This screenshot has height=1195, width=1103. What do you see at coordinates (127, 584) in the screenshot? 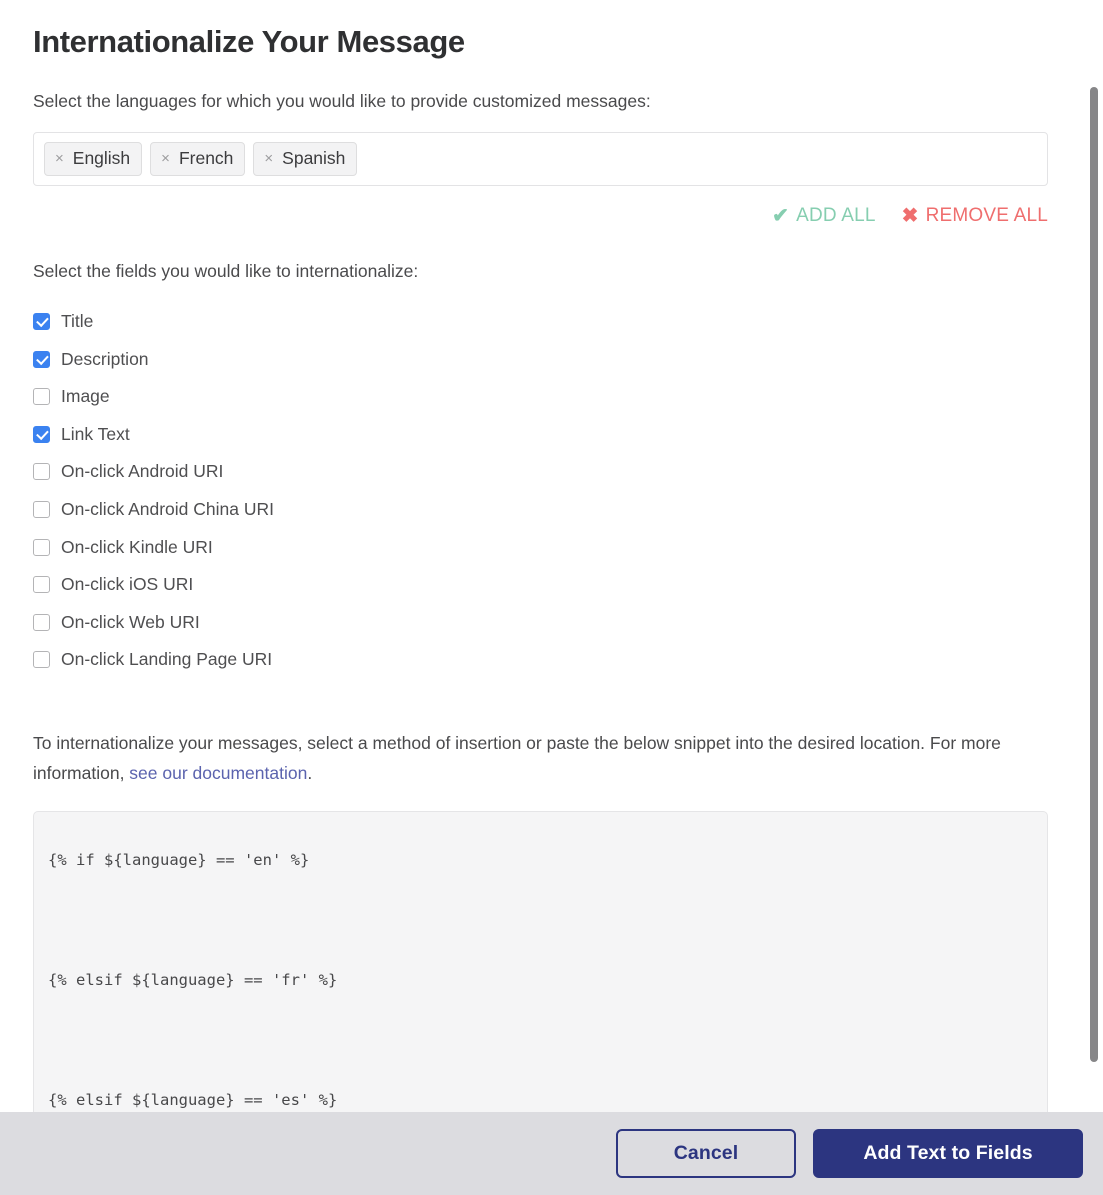
I see `field-checkbox-label: On-click iOS URI` at bounding box center [127, 584].